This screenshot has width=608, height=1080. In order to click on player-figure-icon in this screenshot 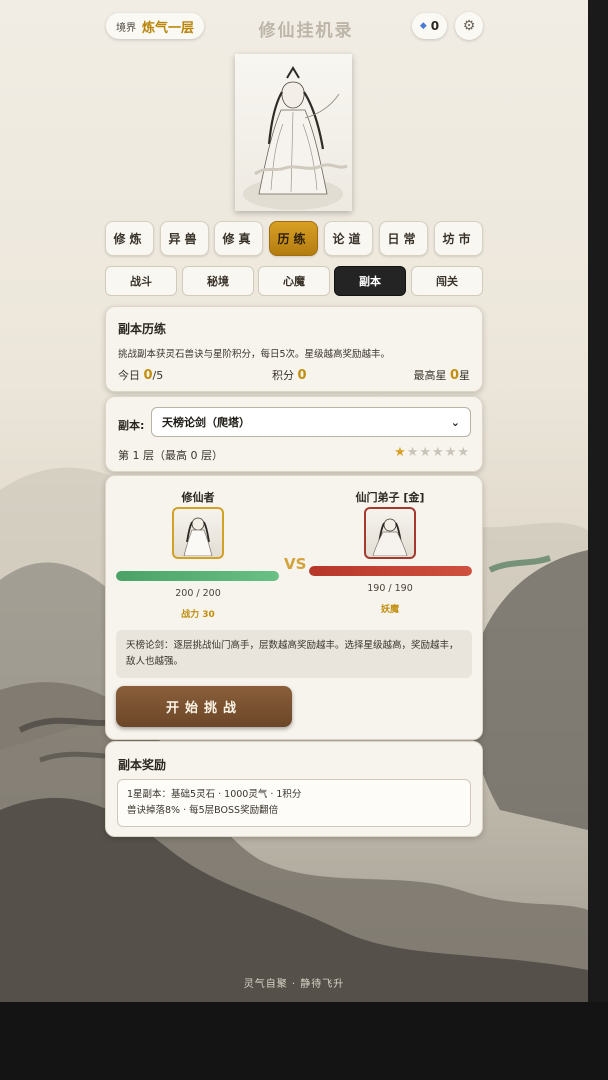, I will do `click(198, 536)`.